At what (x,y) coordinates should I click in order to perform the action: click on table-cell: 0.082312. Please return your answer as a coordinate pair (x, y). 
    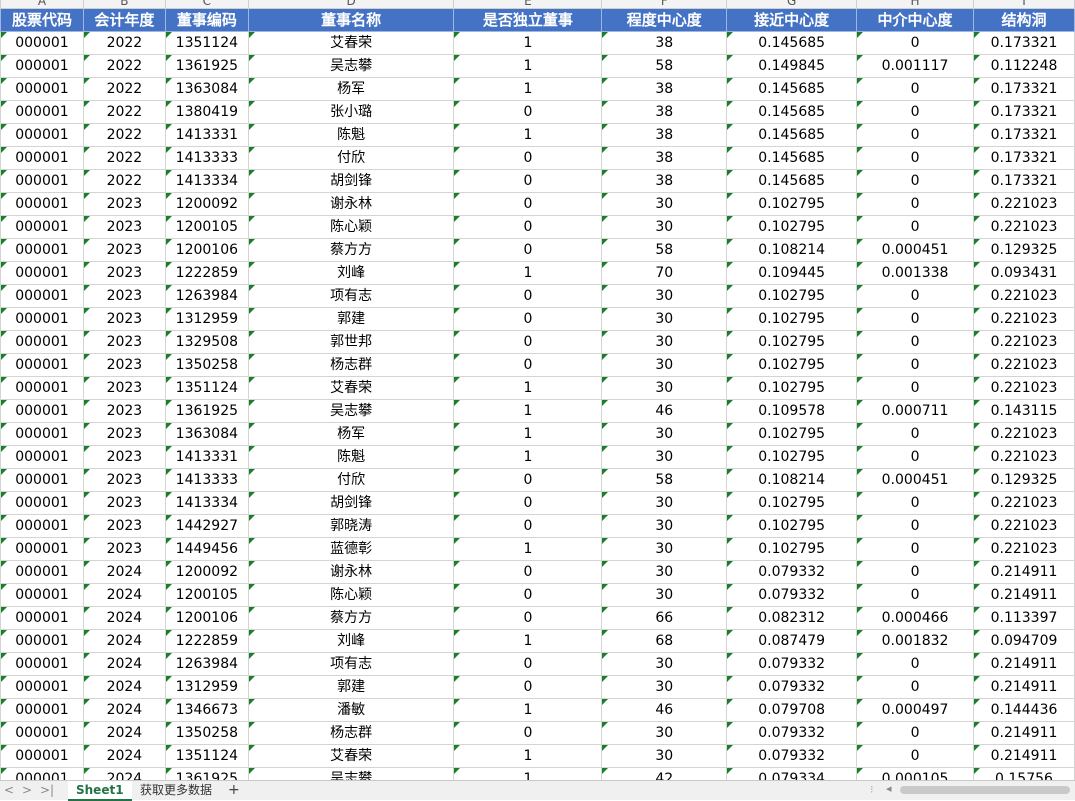
    Looking at the image, I should click on (792, 618).